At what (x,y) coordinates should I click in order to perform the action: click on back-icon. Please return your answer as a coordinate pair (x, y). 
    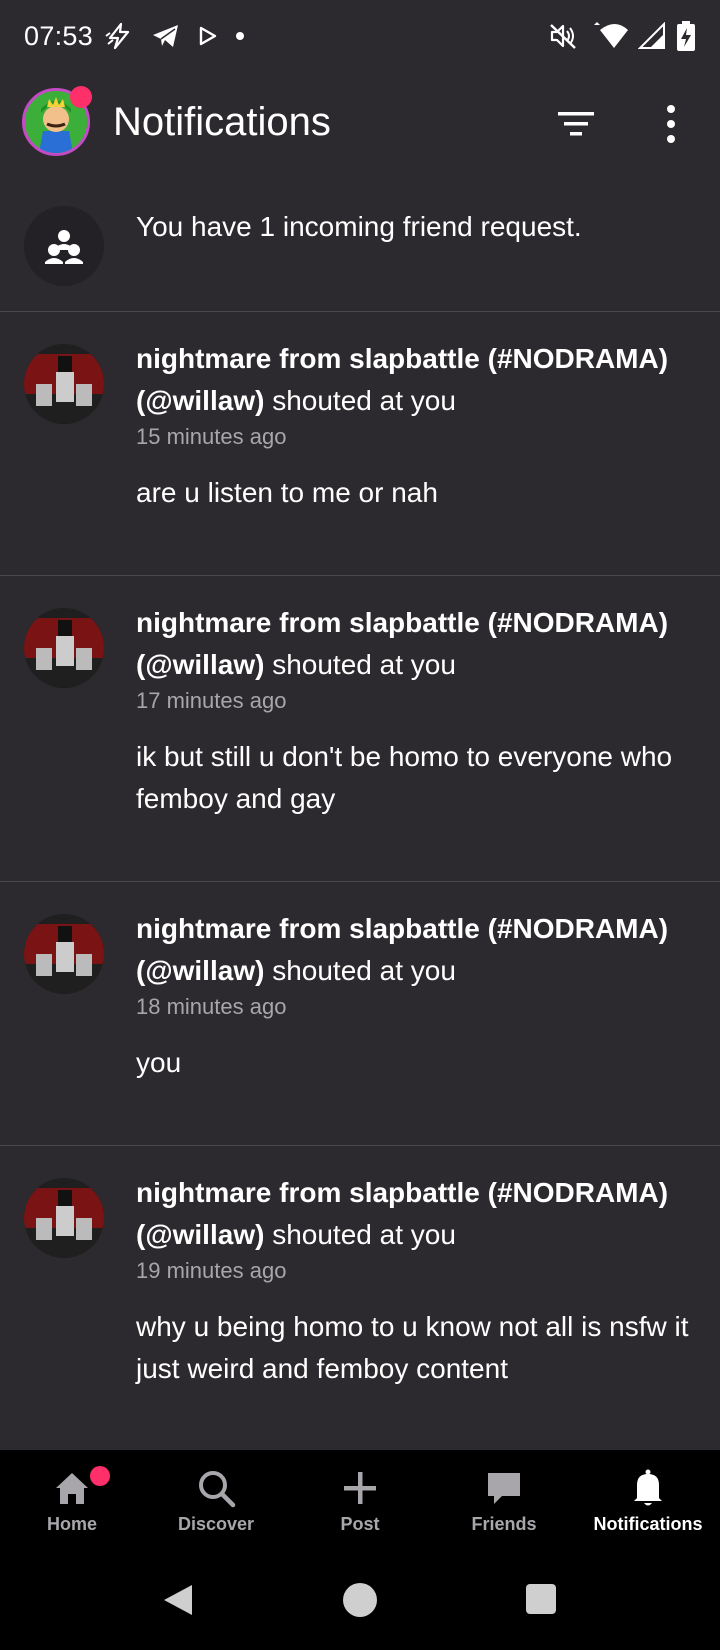
    Looking at the image, I should click on (178, 1600).